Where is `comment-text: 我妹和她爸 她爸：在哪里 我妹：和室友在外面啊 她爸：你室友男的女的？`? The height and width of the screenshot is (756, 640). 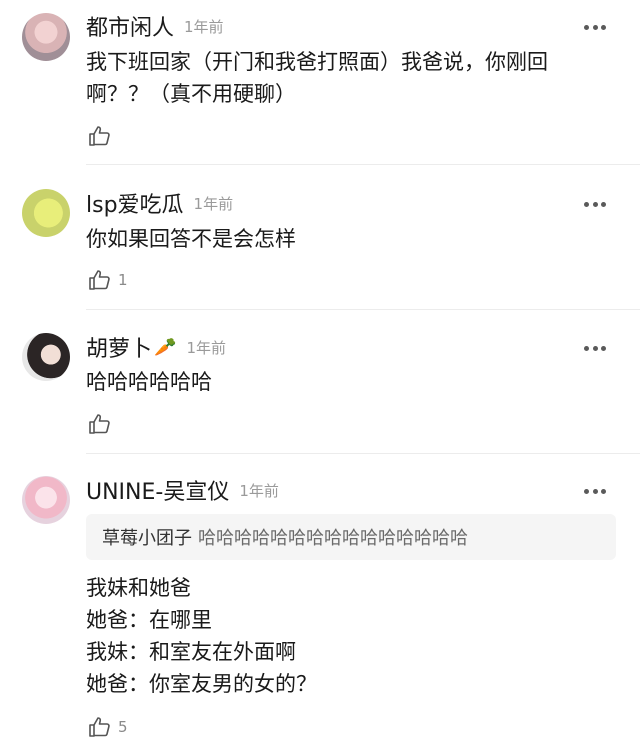 comment-text: 我妹和她爸 她爸：在哪里 我妹：和室友在外面啊 她爸：你室友男的女的？ is located at coordinates (201, 636).